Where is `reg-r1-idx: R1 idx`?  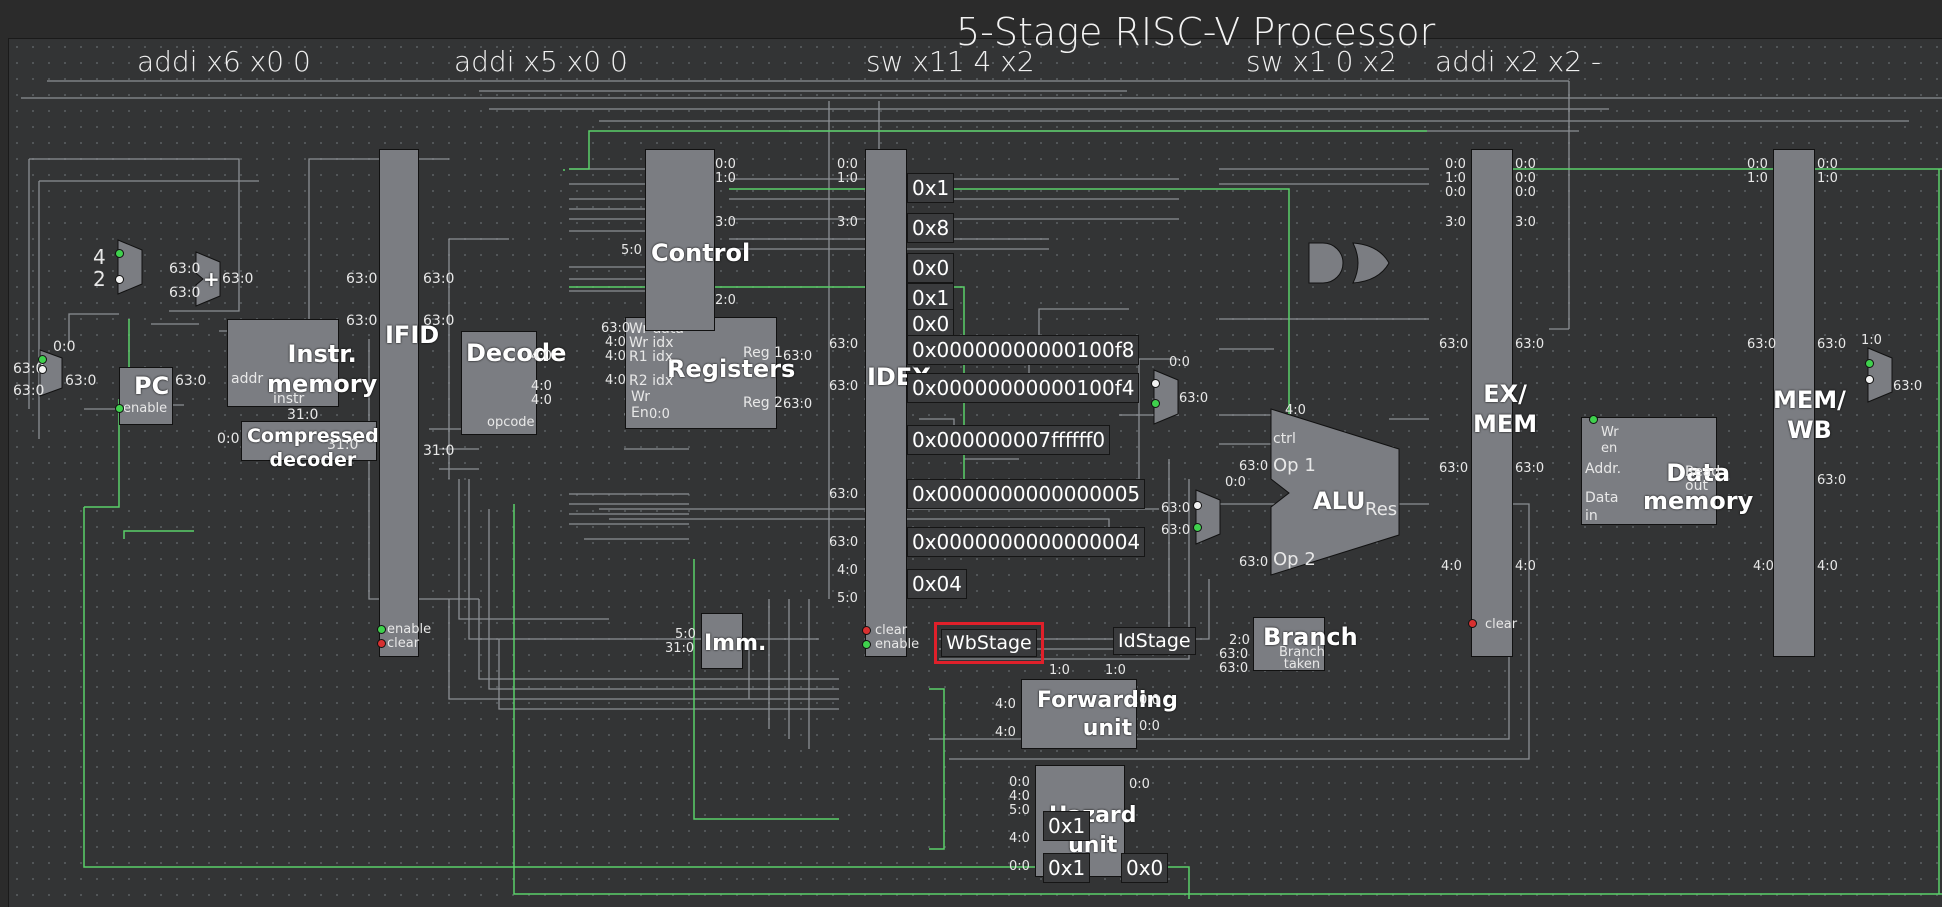 reg-r1-idx: R1 idx is located at coordinates (651, 357).